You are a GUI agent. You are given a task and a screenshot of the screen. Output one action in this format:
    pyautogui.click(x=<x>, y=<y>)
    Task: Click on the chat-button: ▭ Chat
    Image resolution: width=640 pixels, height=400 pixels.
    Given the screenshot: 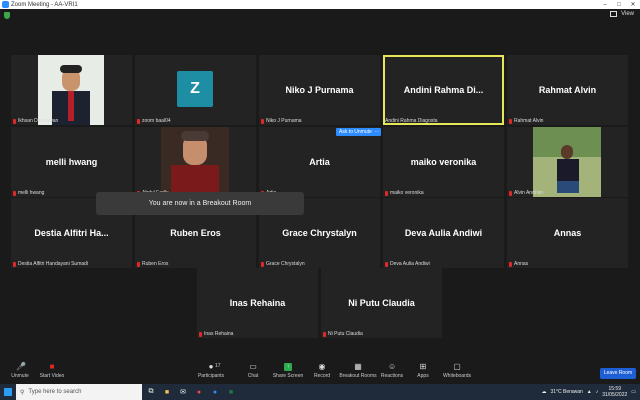 What is the action you would take?
    pyautogui.click(x=253, y=371)
    